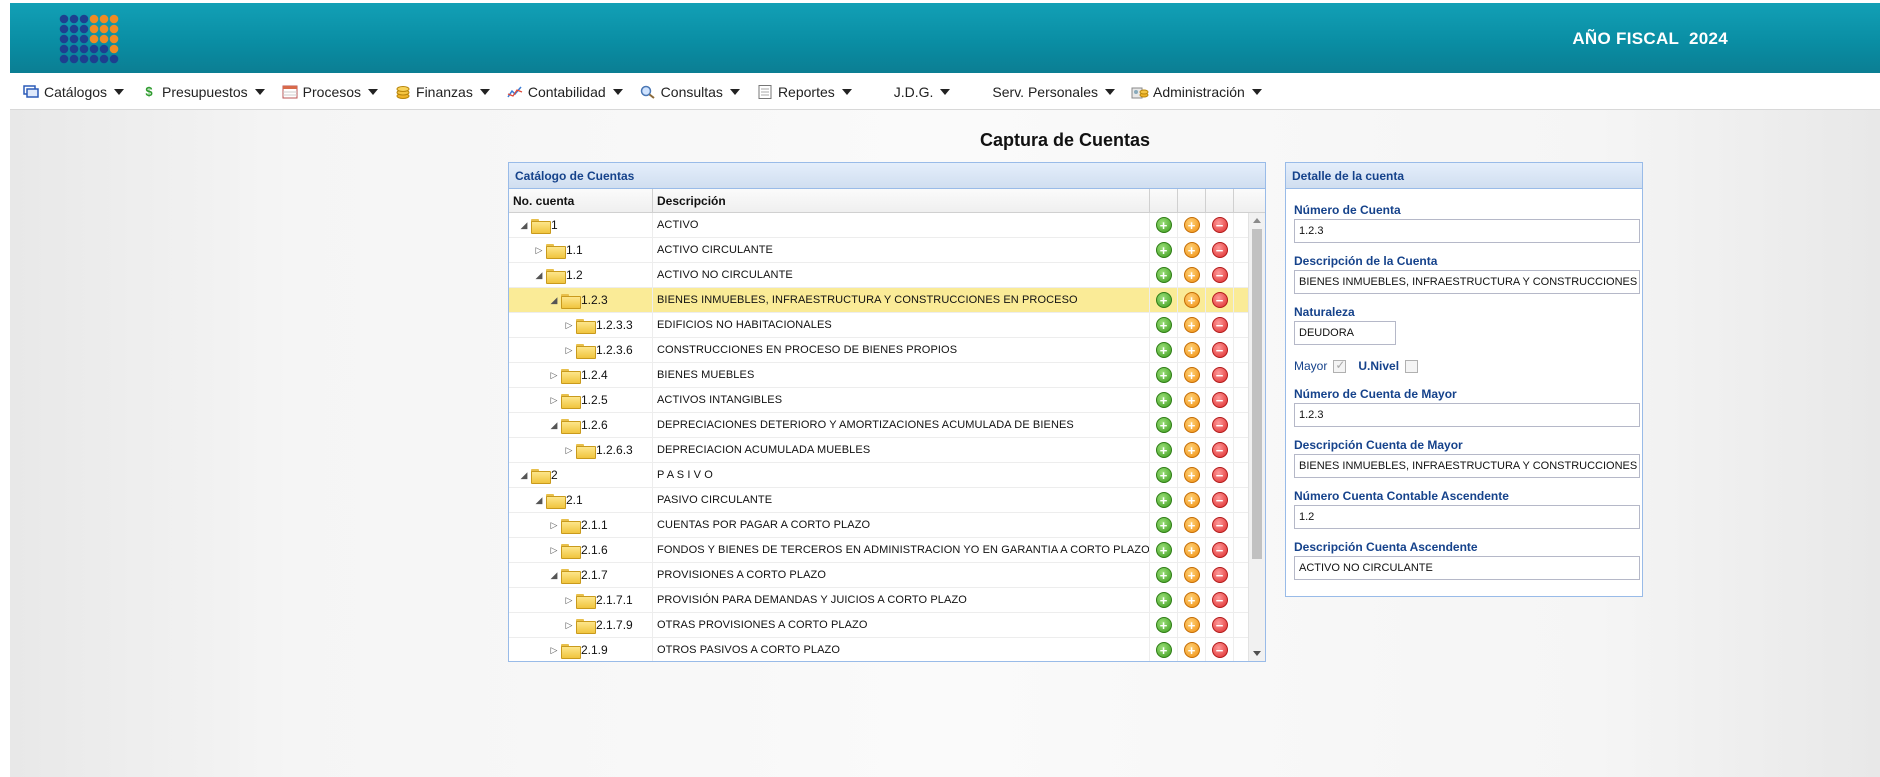 The width and height of the screenshot is (1880, 777). I want to click on scroll-up-arrow-icon, so click(1257, 220).